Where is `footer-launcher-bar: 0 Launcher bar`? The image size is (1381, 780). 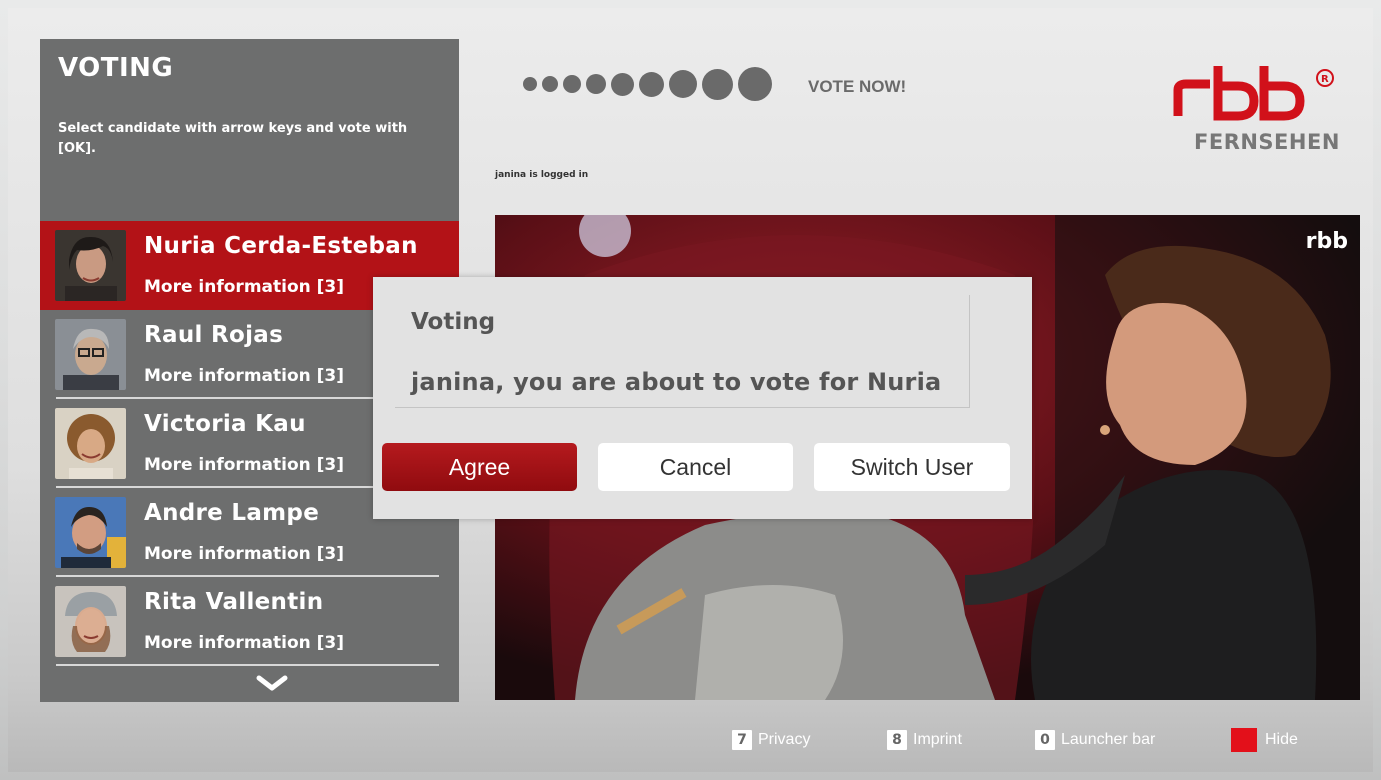
footer-launcher-bar: 0 Launcher bar is located at coordinates (1095, 740).